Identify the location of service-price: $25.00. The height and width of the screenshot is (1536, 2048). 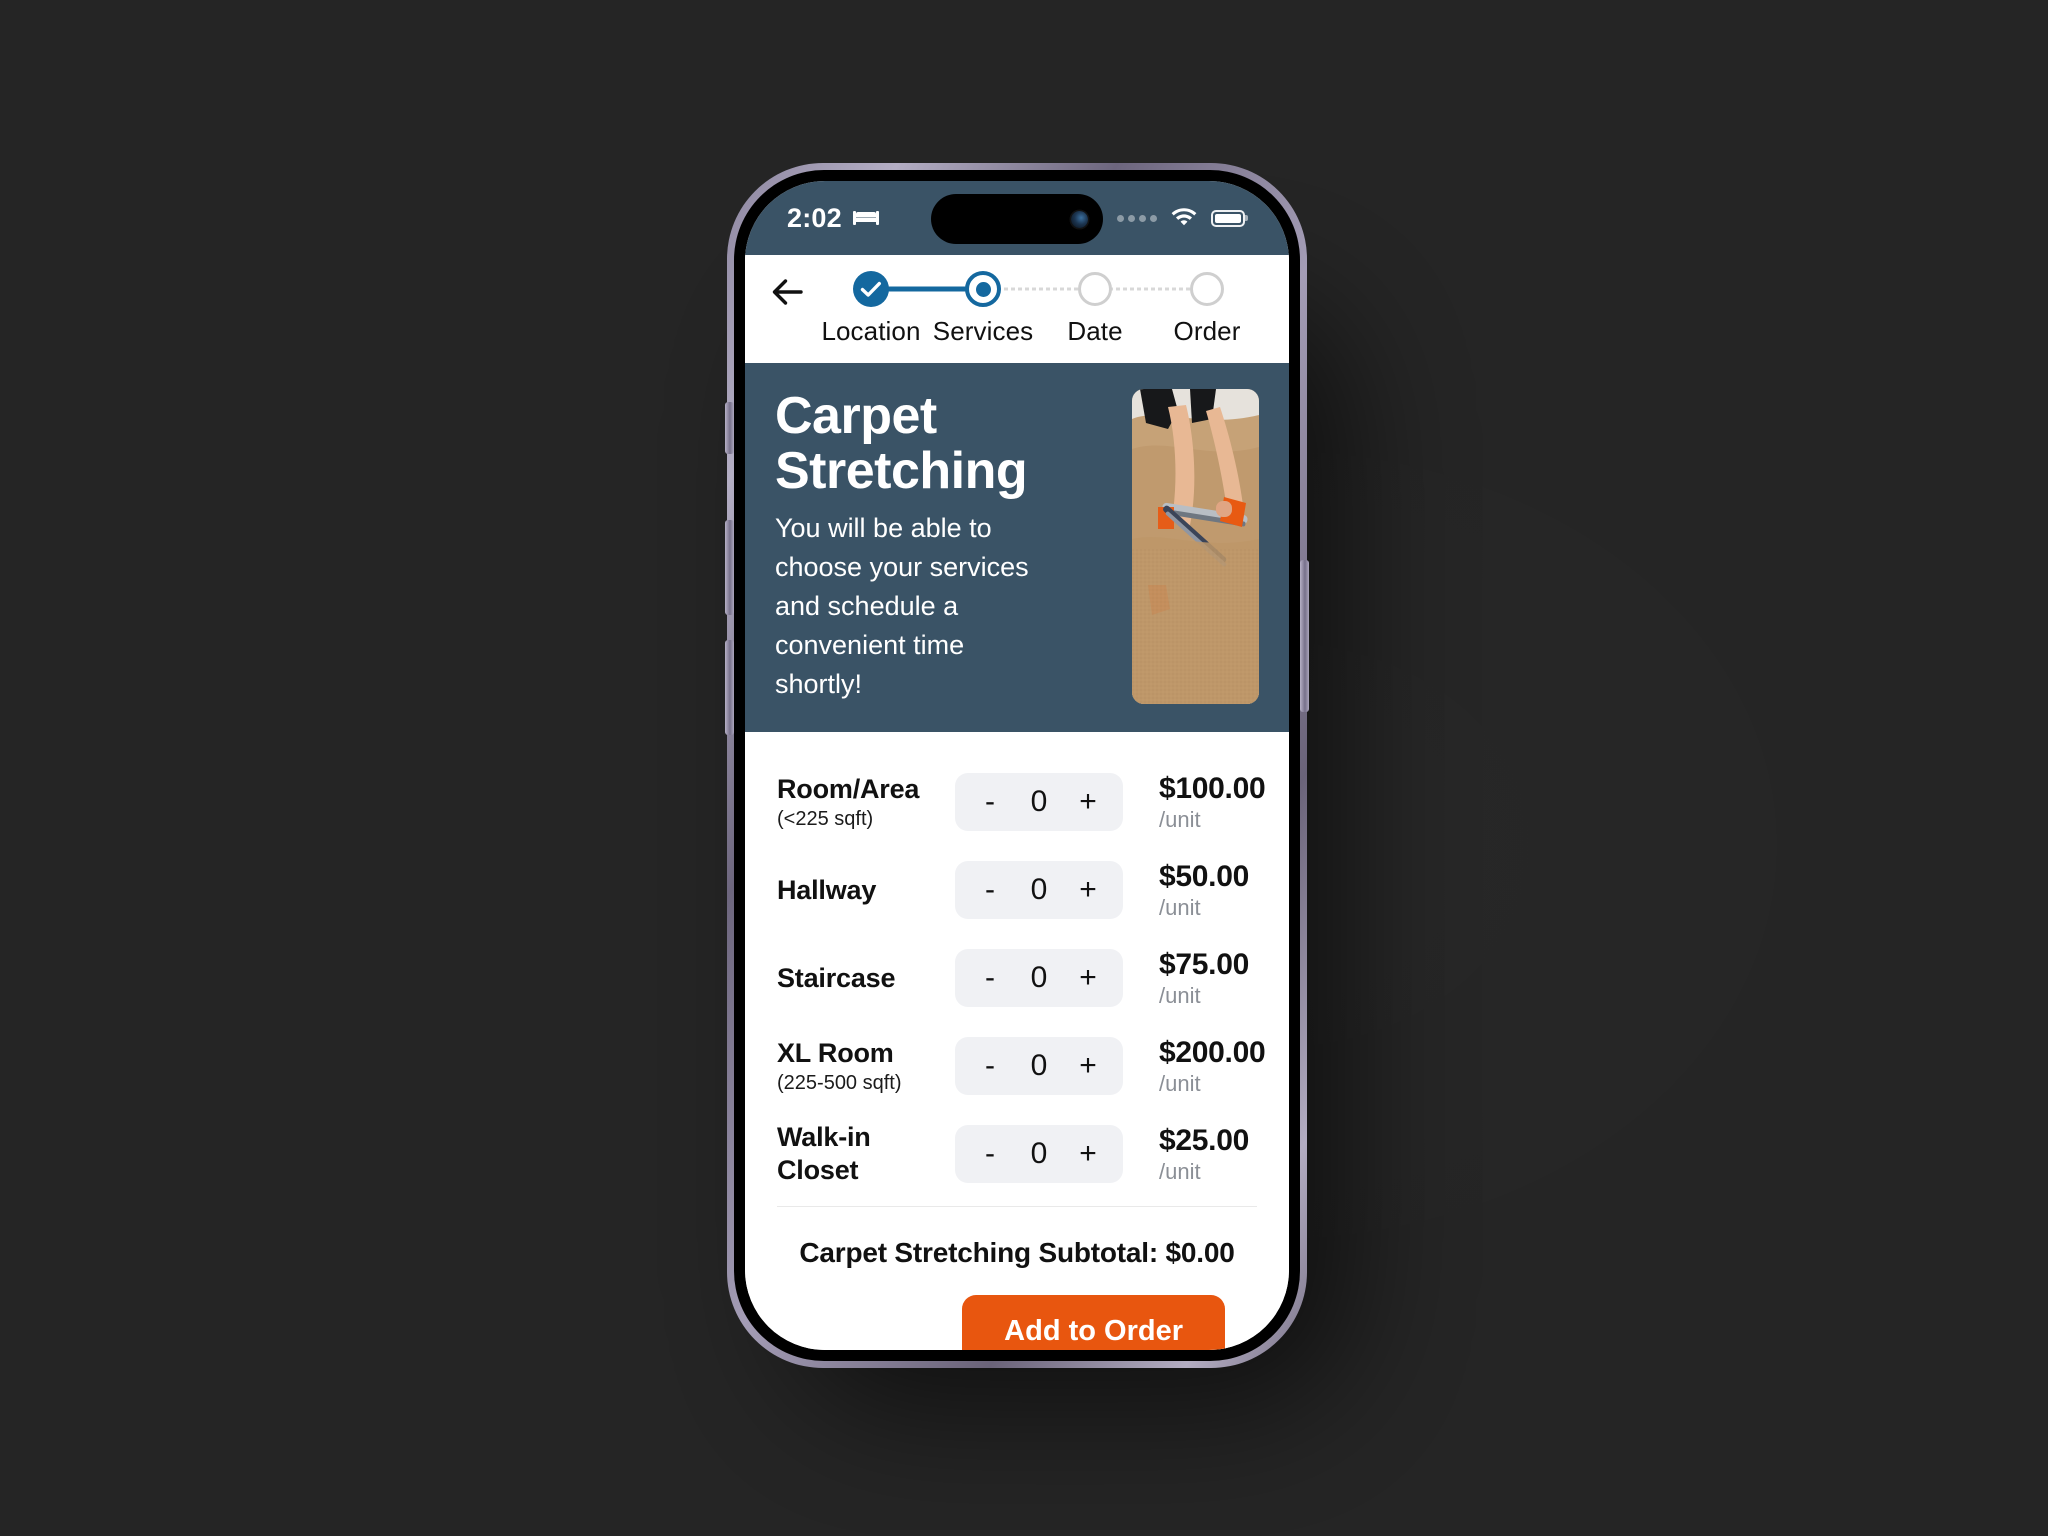
(1204, 1140).